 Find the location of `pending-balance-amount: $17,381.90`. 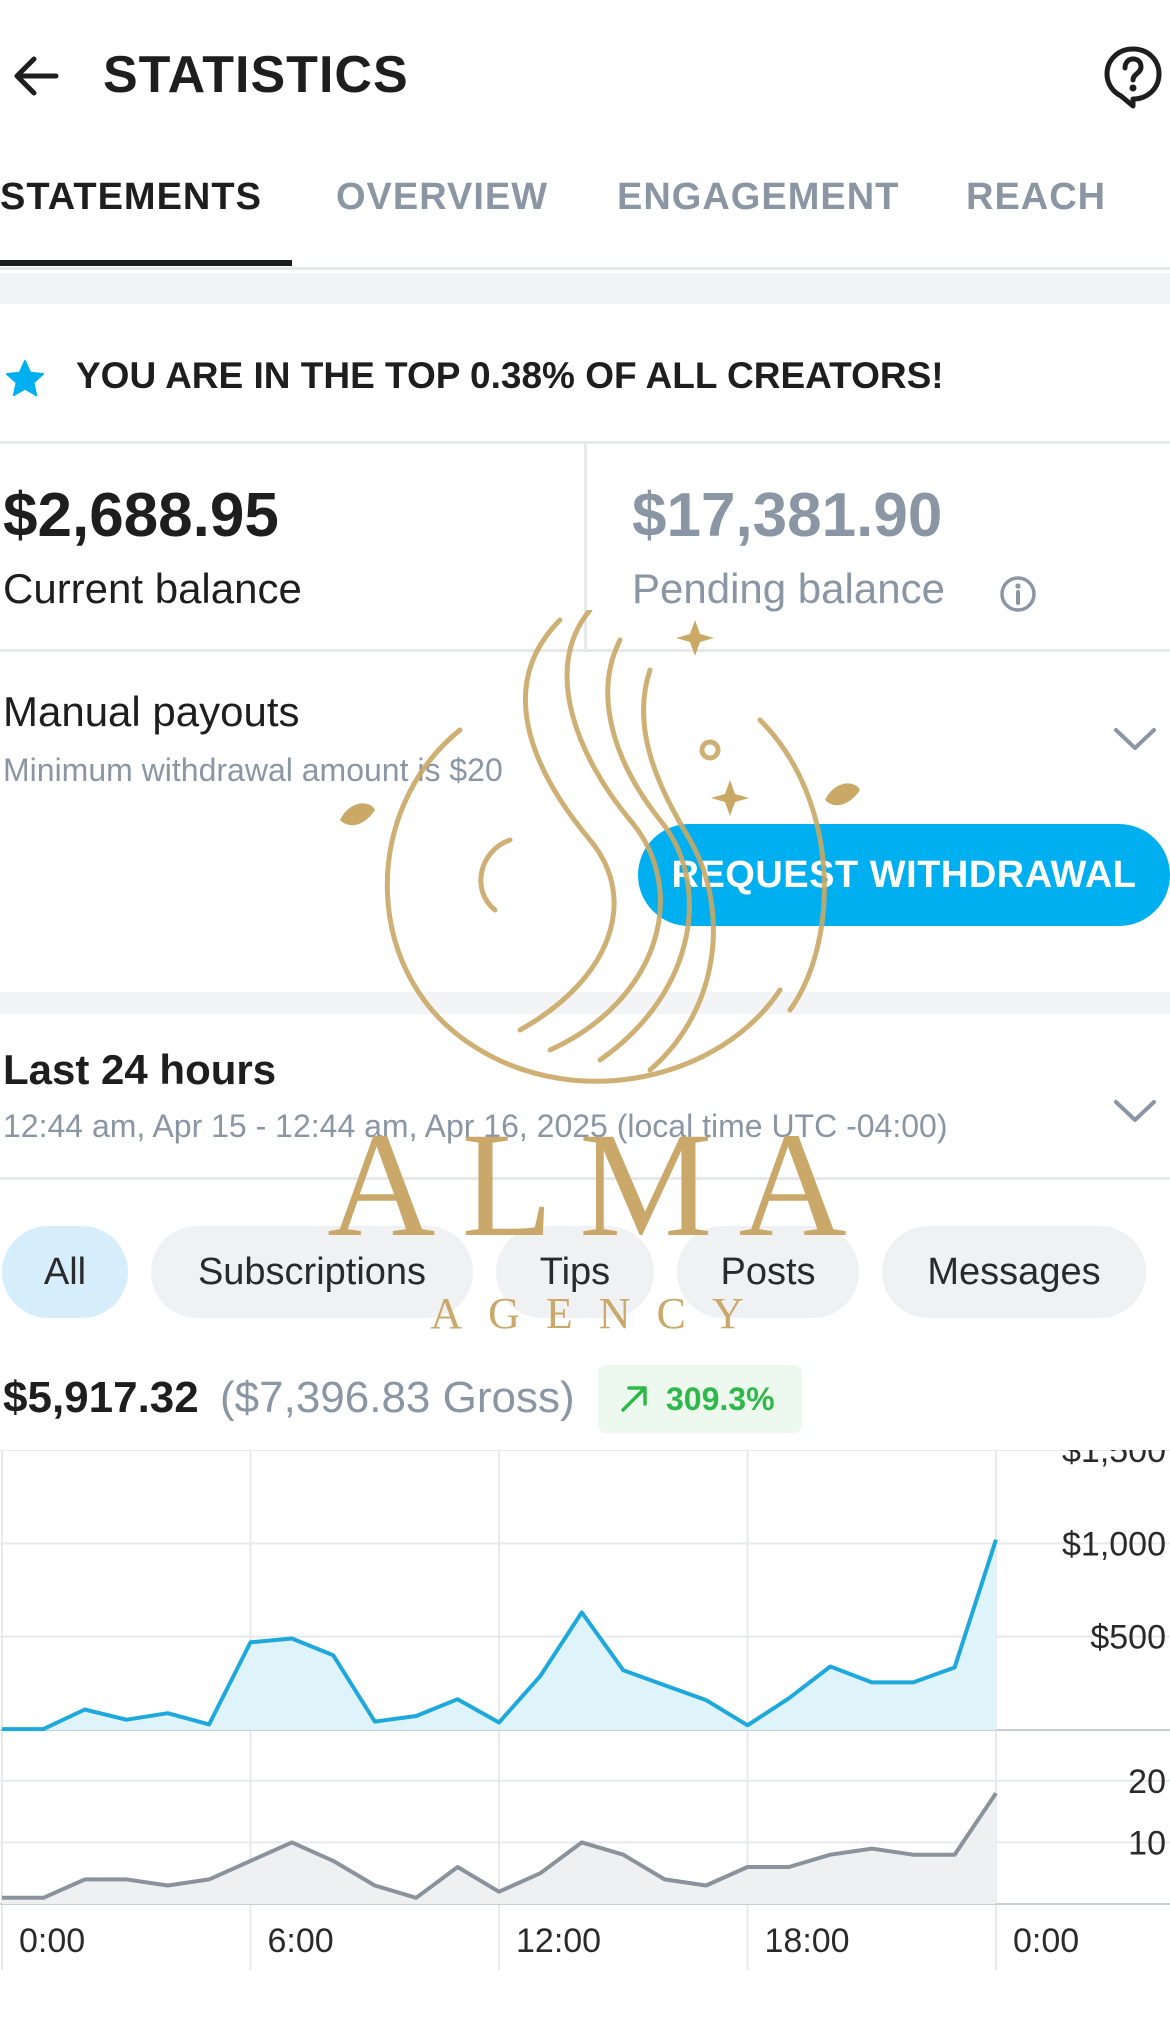

pending-balance-amount: $17,381.90 is located at coordinates (787, 515).